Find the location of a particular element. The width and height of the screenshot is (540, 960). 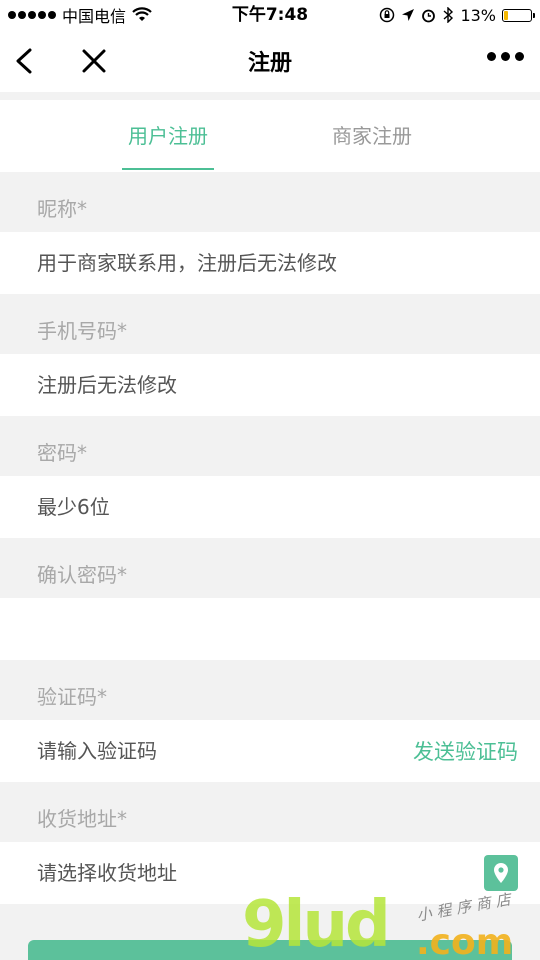

battery-percent: 13% is located at coordinates (478, 15).